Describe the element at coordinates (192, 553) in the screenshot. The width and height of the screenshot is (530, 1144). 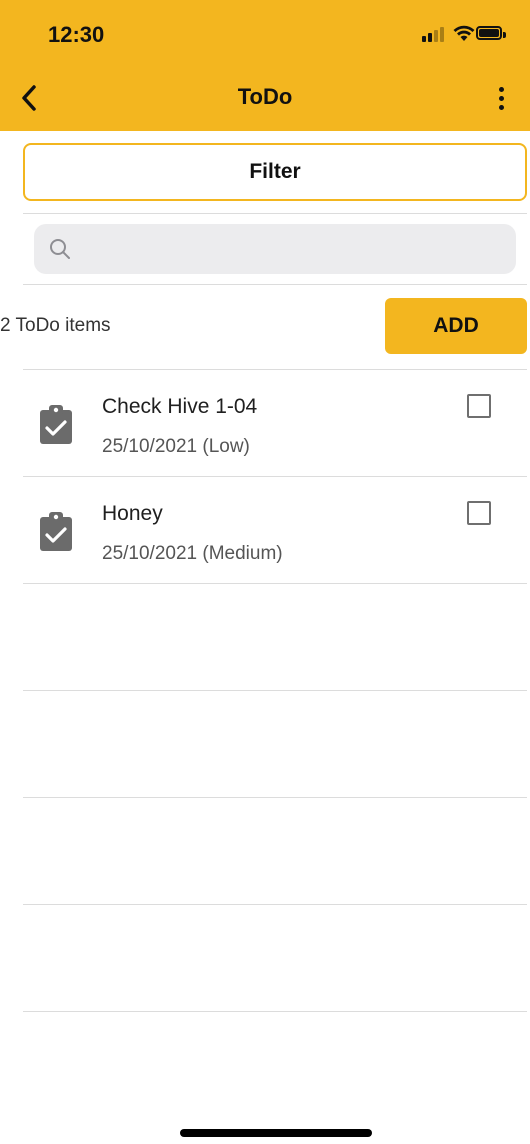
I see `todo-date-priority: 25/10/2021 (Medium)` at that location.